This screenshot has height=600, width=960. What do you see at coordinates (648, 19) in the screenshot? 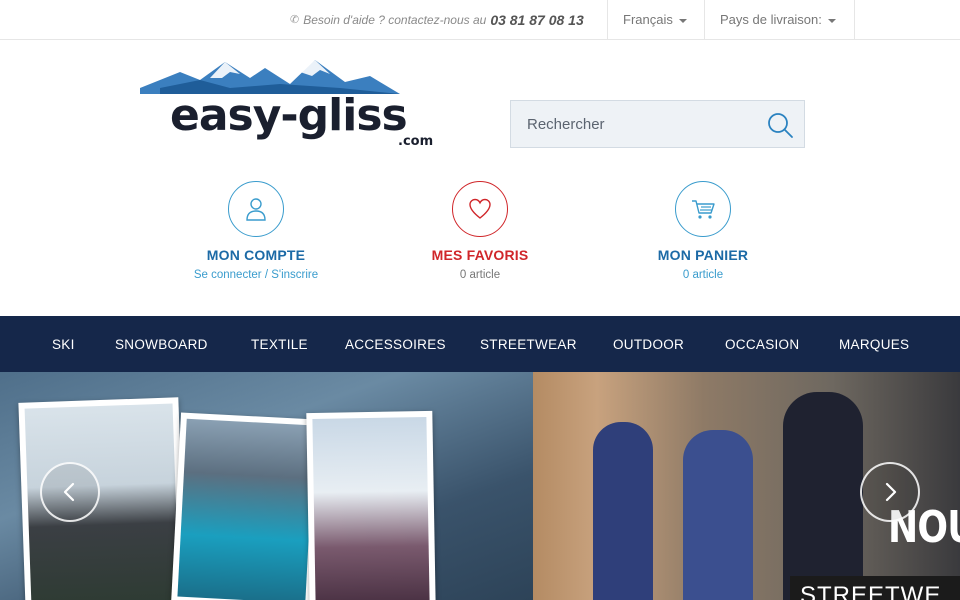
I see `language-label: Français` at bounding box center [648, 19].